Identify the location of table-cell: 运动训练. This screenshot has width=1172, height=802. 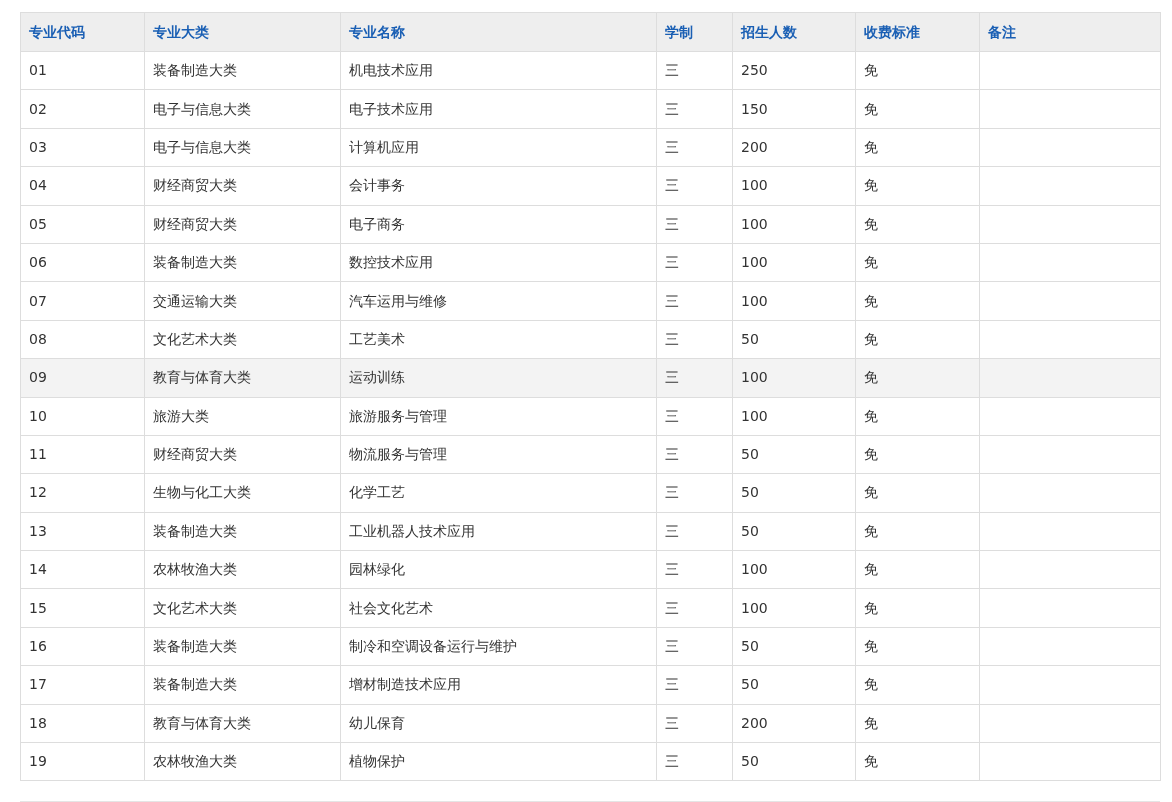
(377, 377).